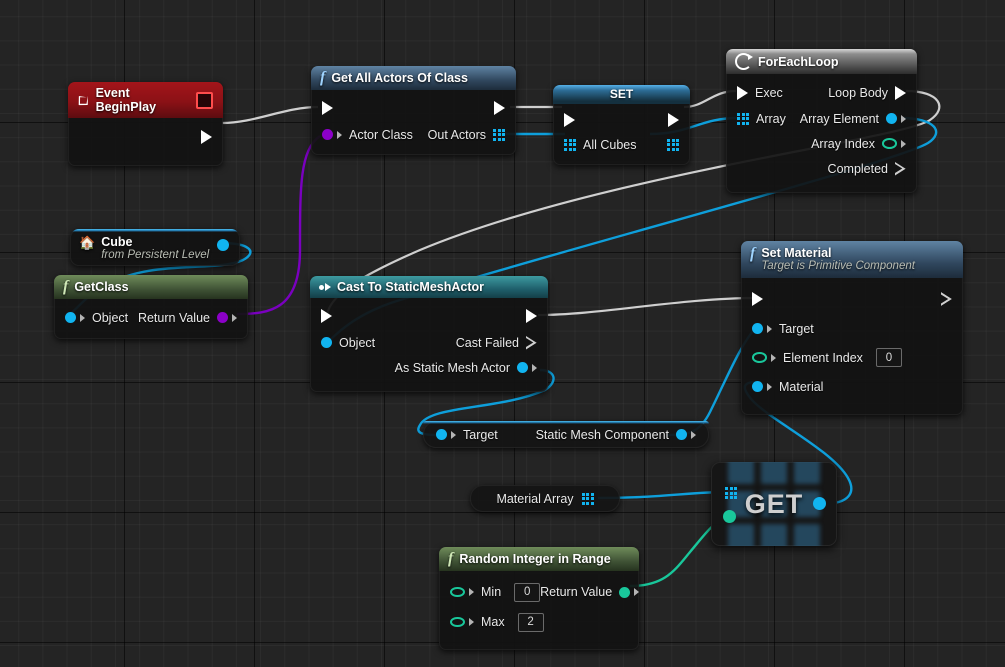 The height and width of the screenshot is (667, 1005). What do you see at coordinates (527, 592) in the screenshot?
I see `min-input: 0` at bounding box center [527, 592].